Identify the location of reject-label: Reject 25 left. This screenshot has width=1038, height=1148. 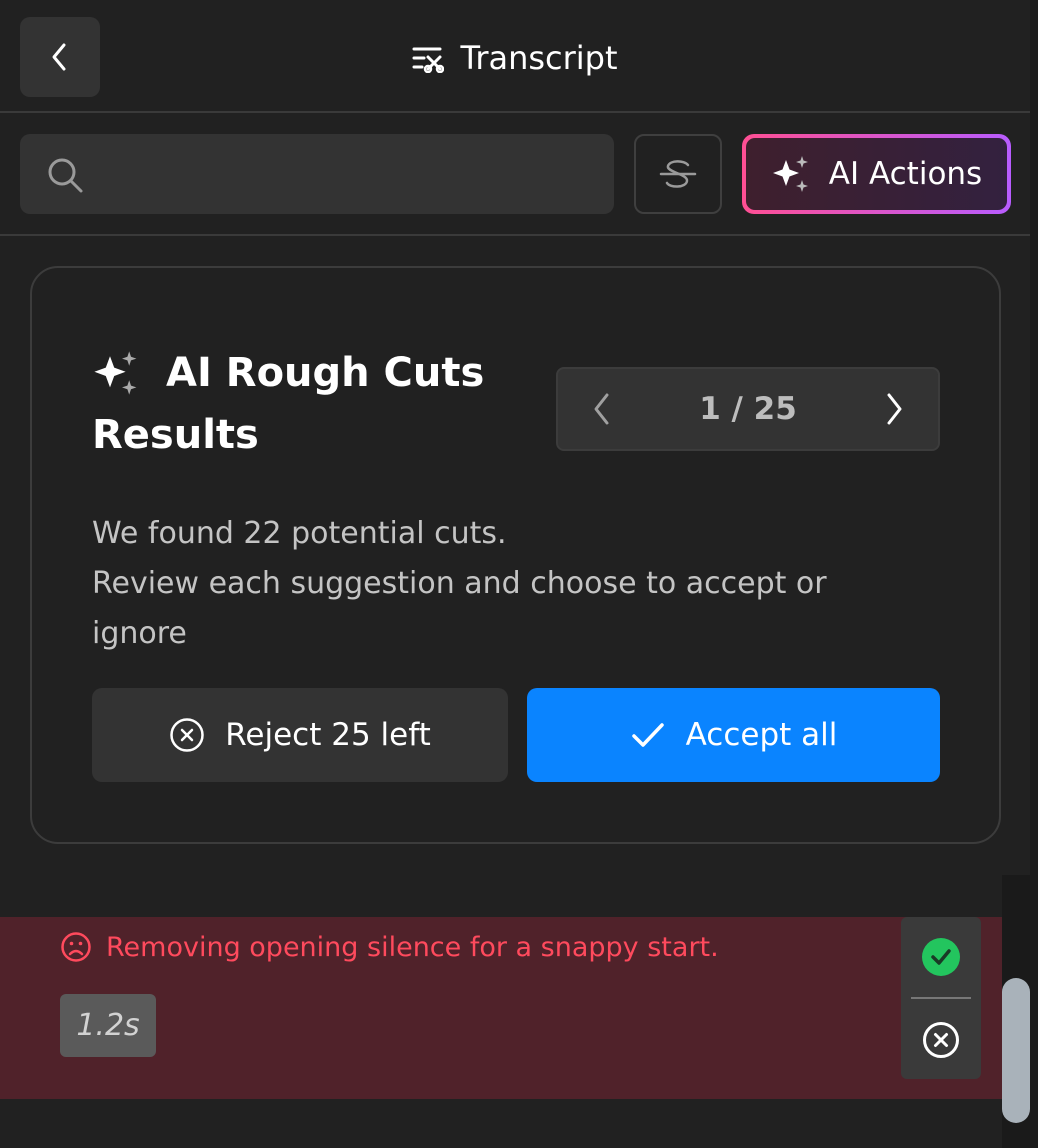
(328, 735).